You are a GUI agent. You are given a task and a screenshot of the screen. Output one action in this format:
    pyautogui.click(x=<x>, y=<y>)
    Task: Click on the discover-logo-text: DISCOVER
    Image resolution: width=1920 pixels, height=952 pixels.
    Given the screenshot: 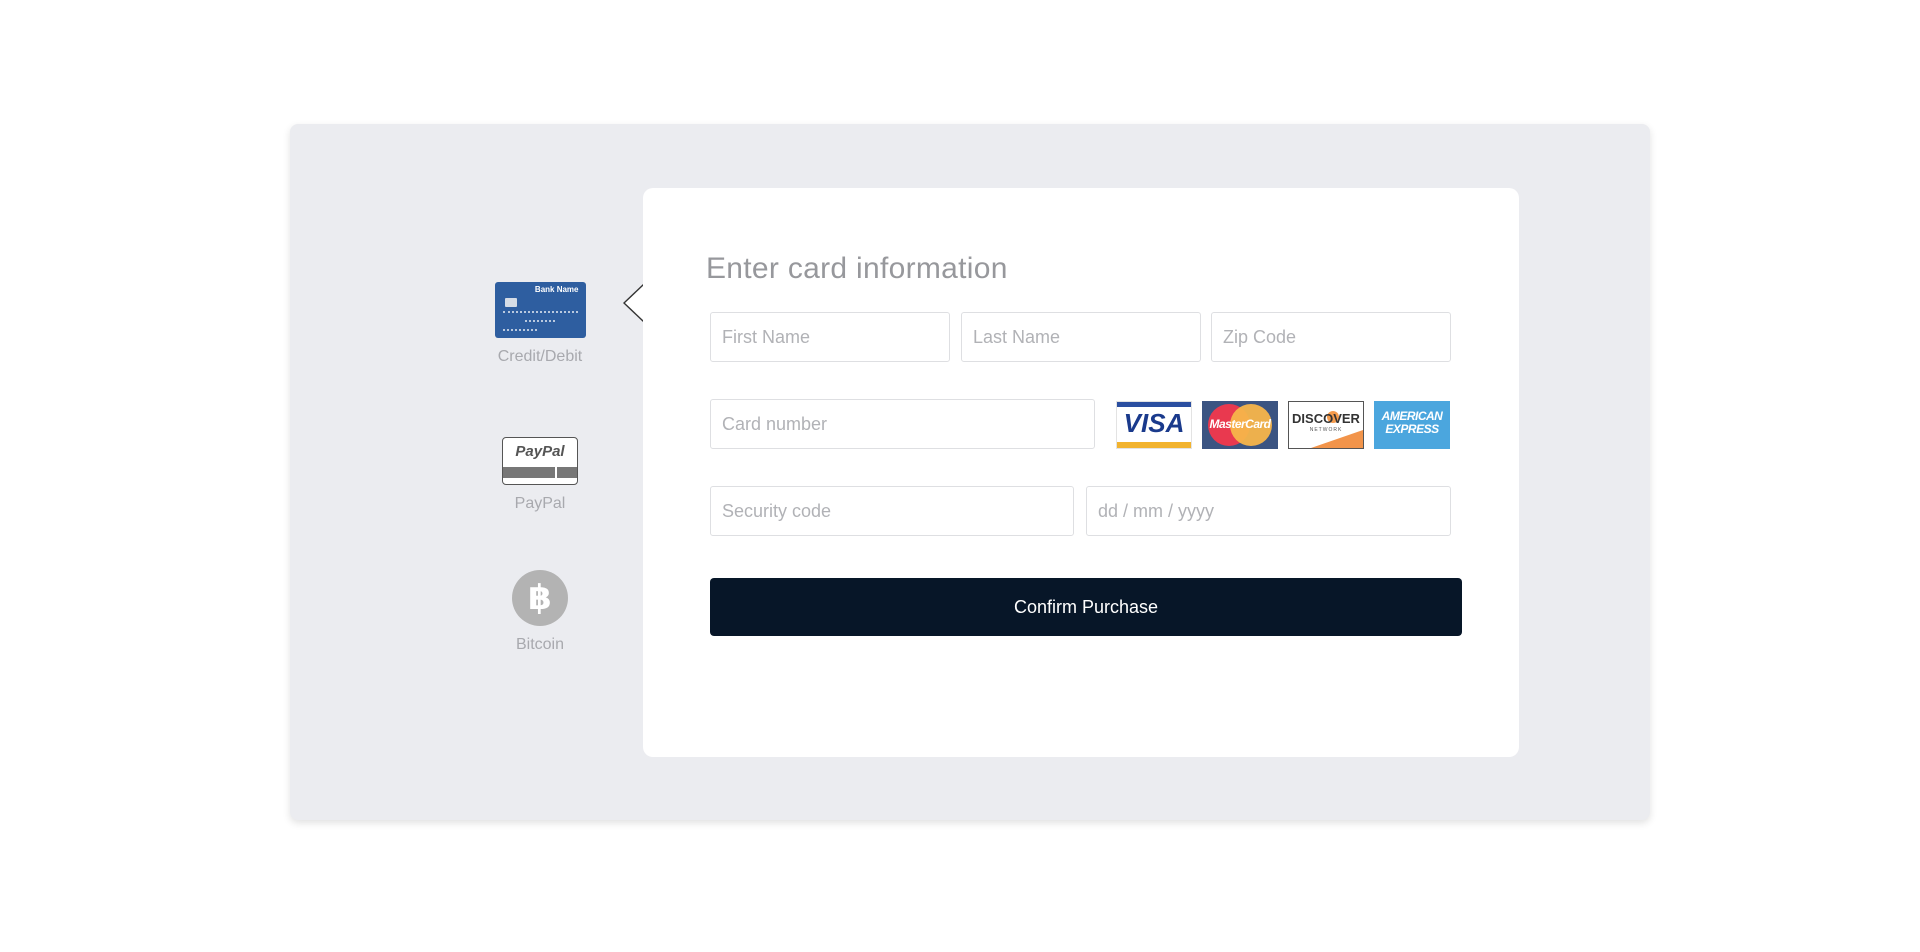 What is the action you would take?
    pyautogui.click(x=1326, y=418)
    